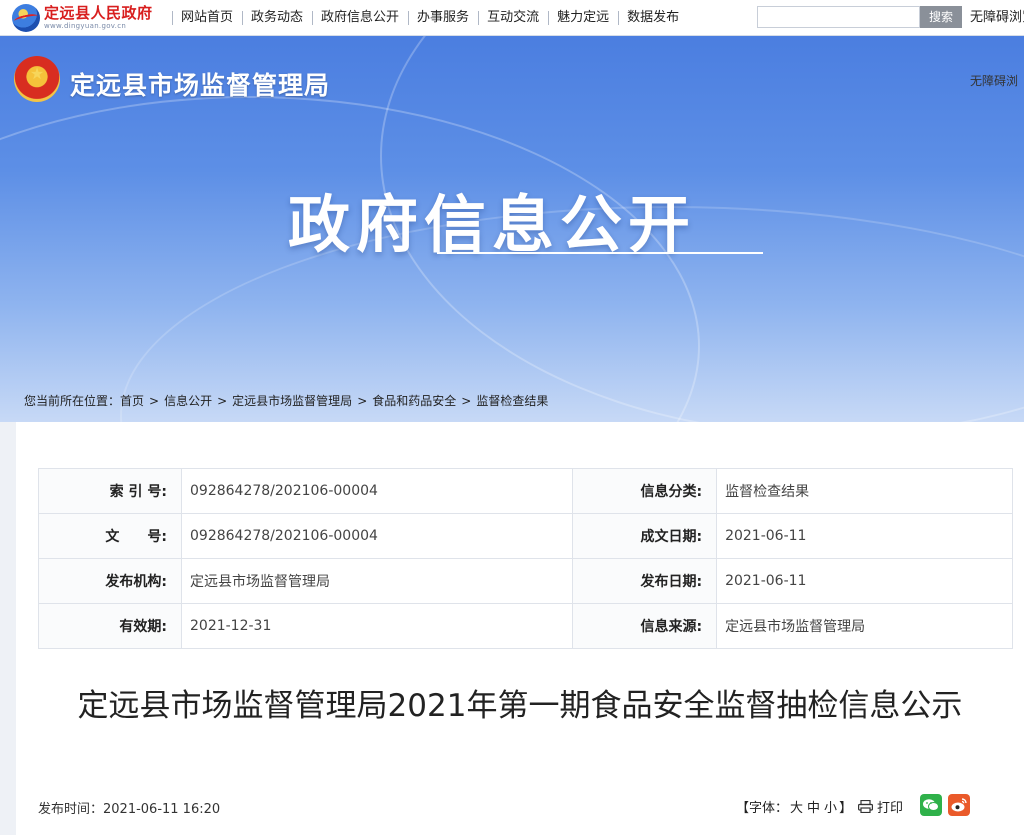 This screenshot has width=1024, height=835. What do you see at coordinates (72, 401) in the screenshot?
I see `breadcrumb-prefix: 您当前所在位置：` at bounding box center [72, 401].